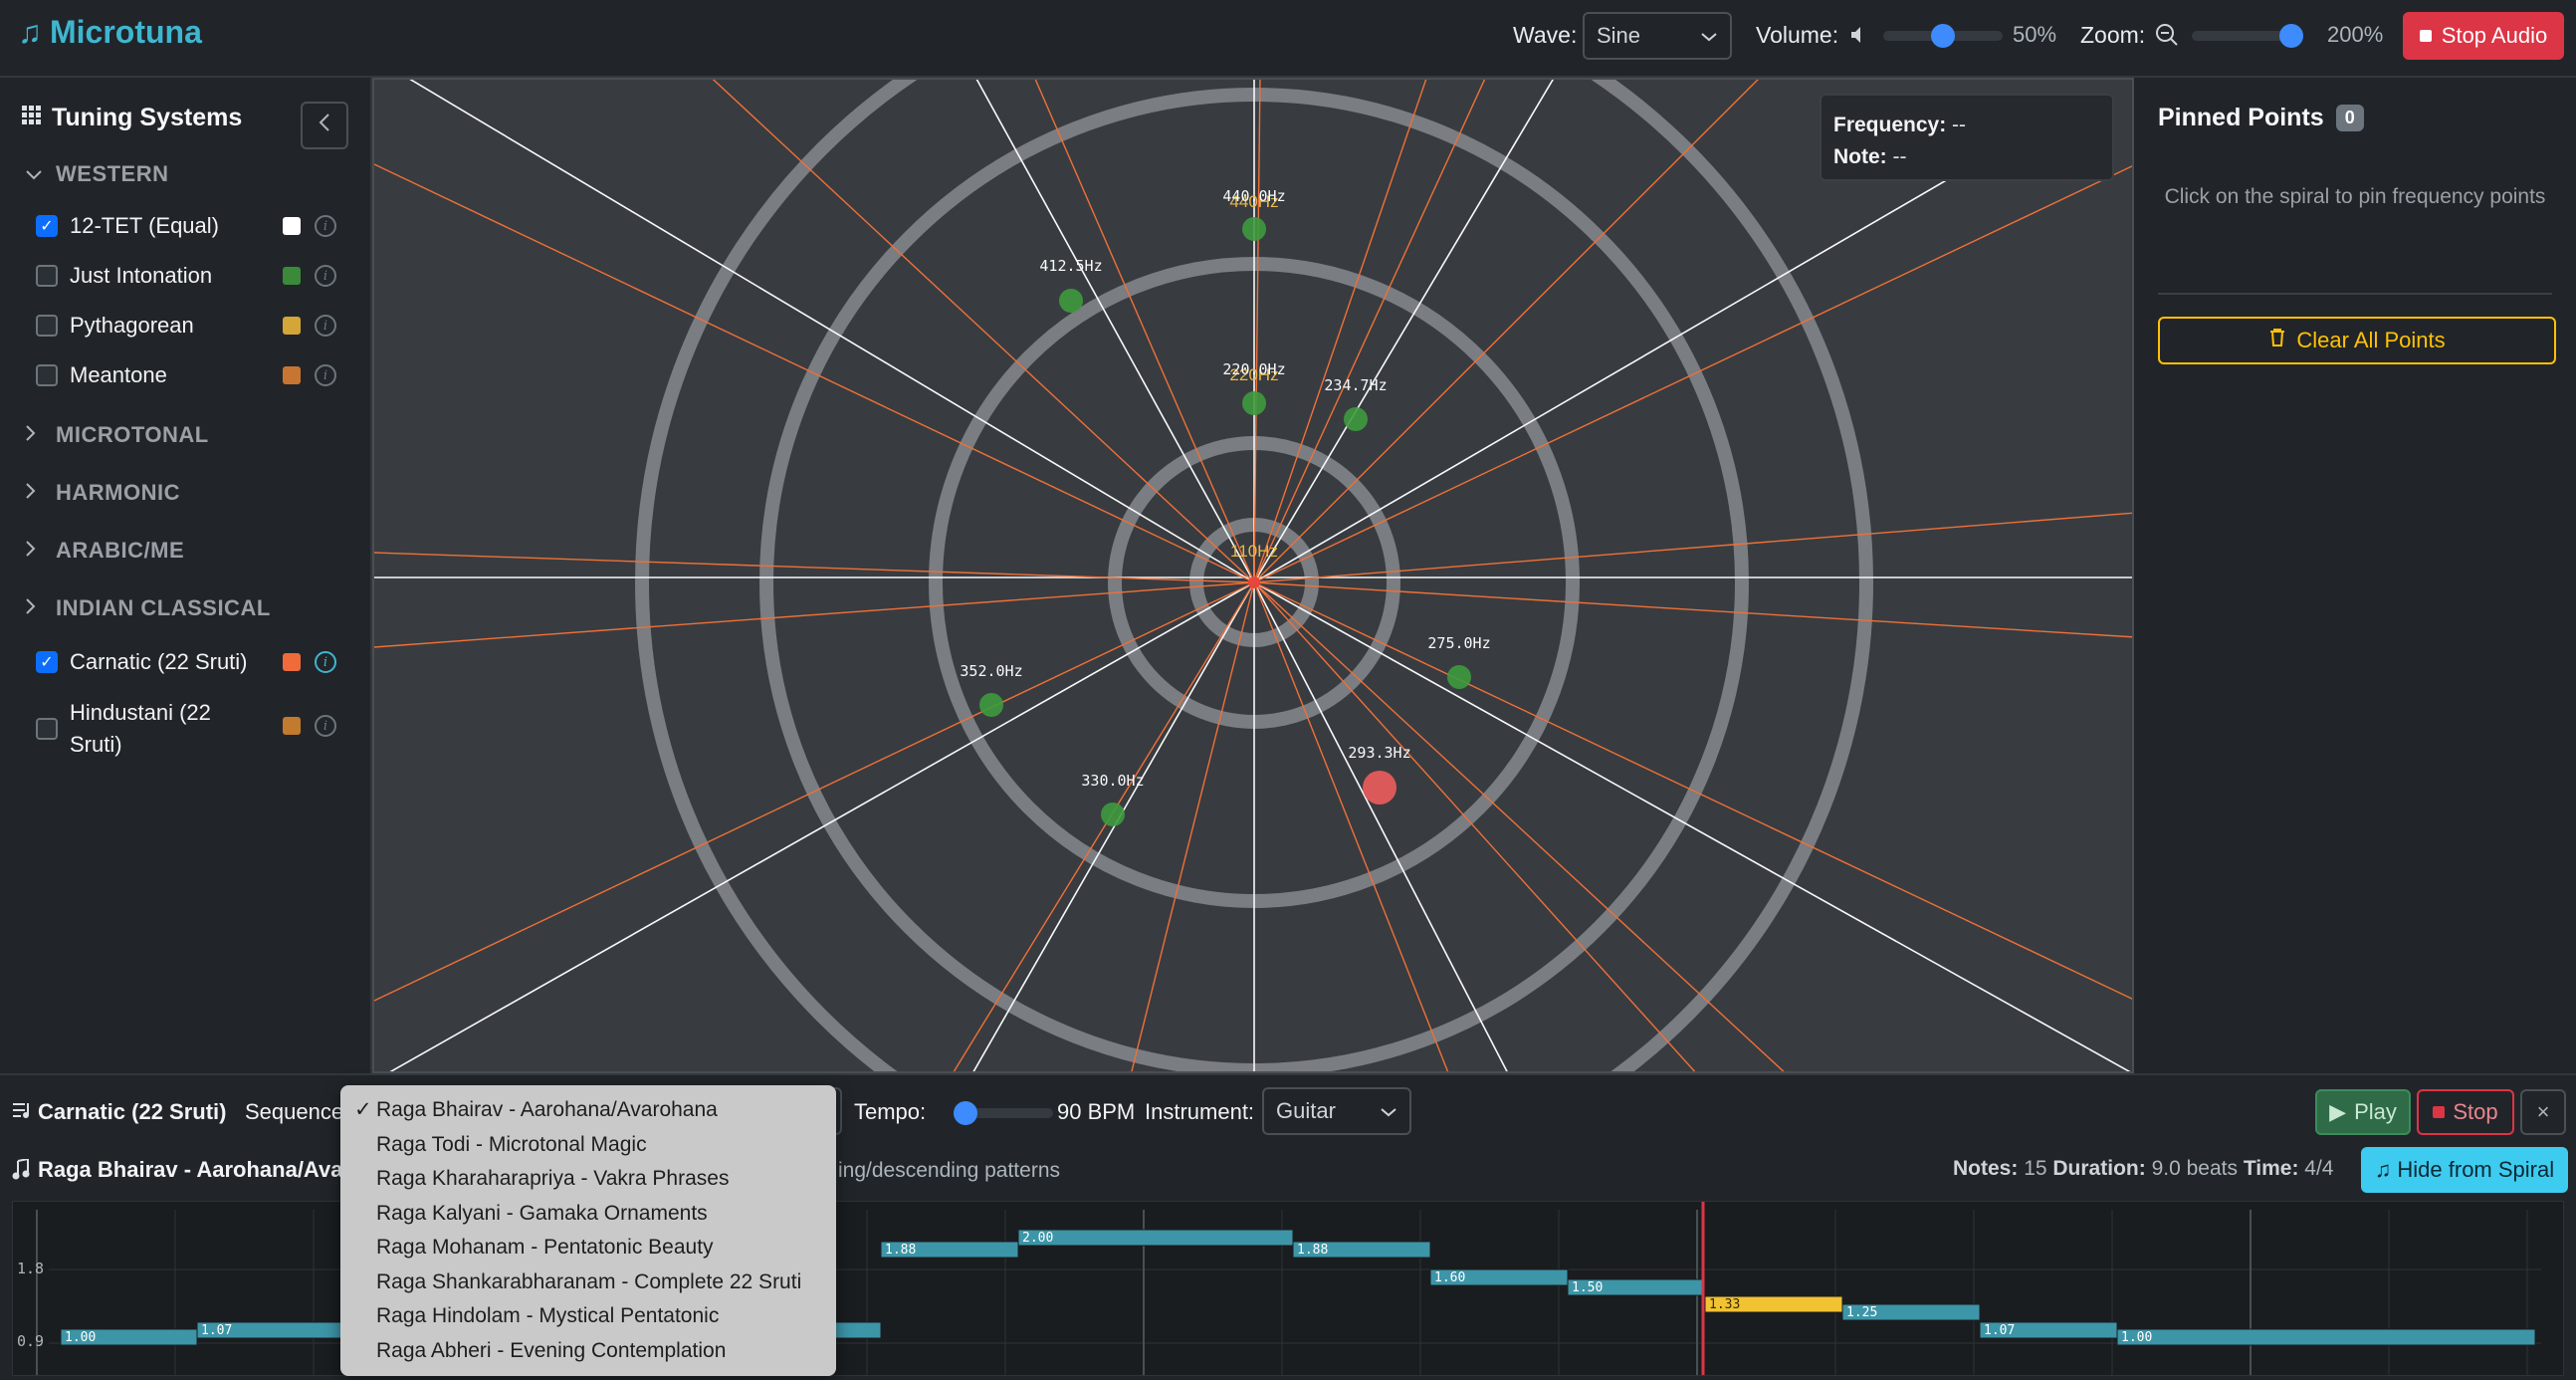 The width and height of the screenshot is (2576, 1380). I want to click on music-note-icon, so click(21, 1171).